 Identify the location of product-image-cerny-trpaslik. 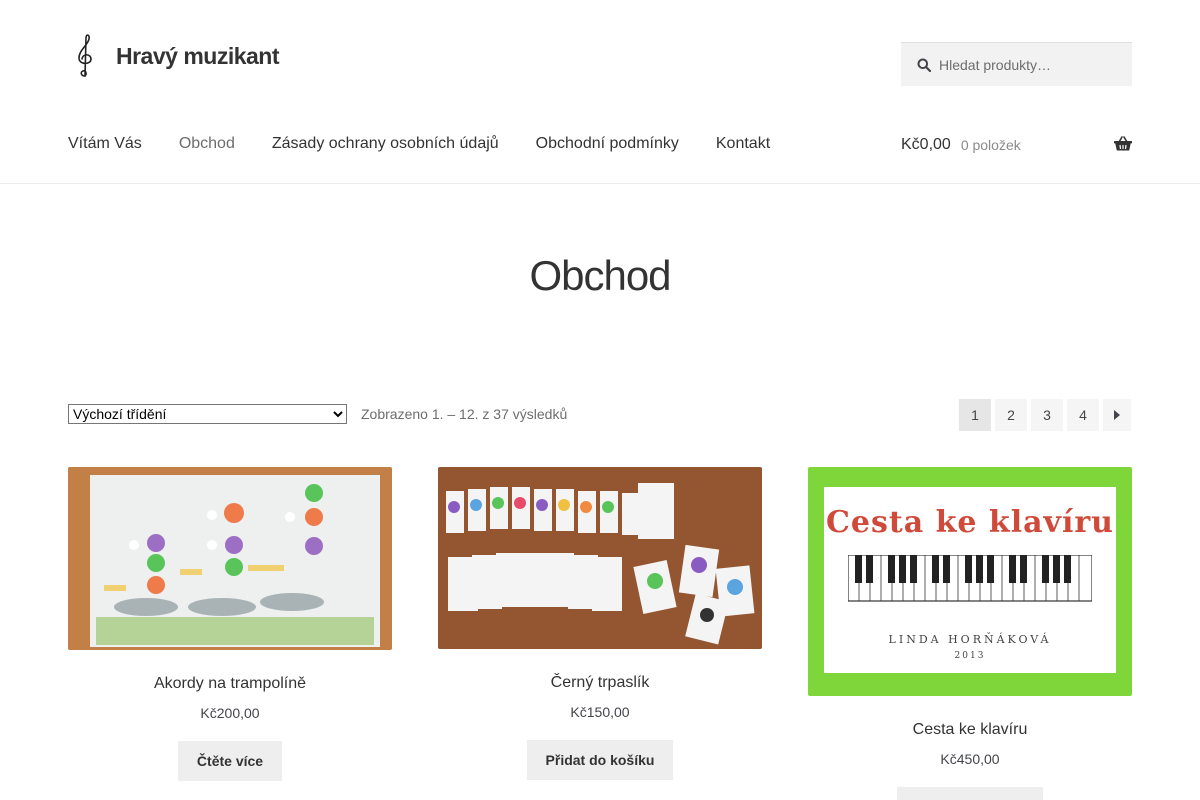
(600, 558).